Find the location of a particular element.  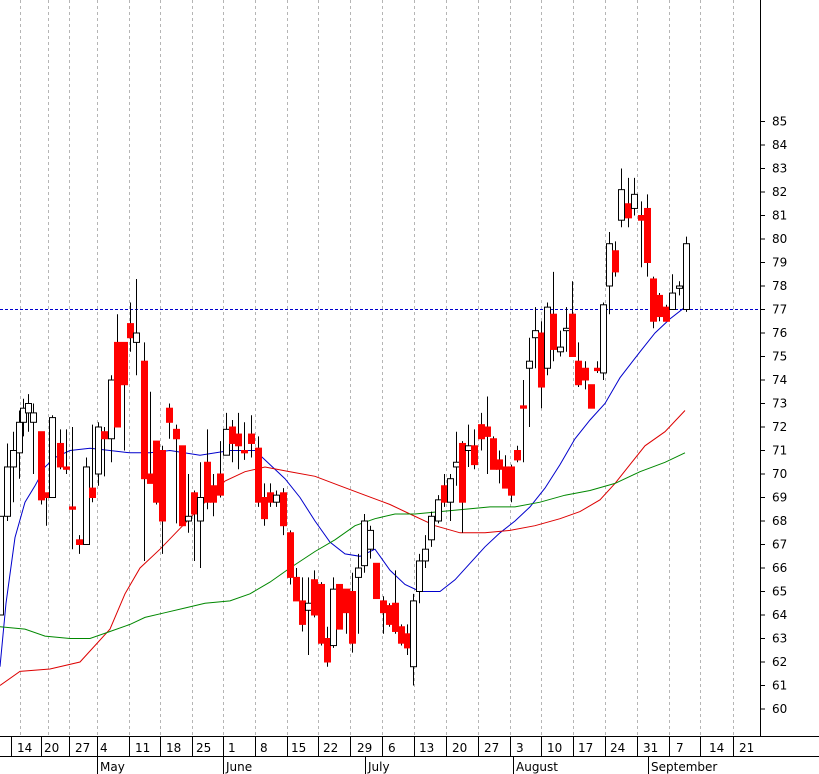

y-tick-label: 65 is located at coordinates (779, 592).